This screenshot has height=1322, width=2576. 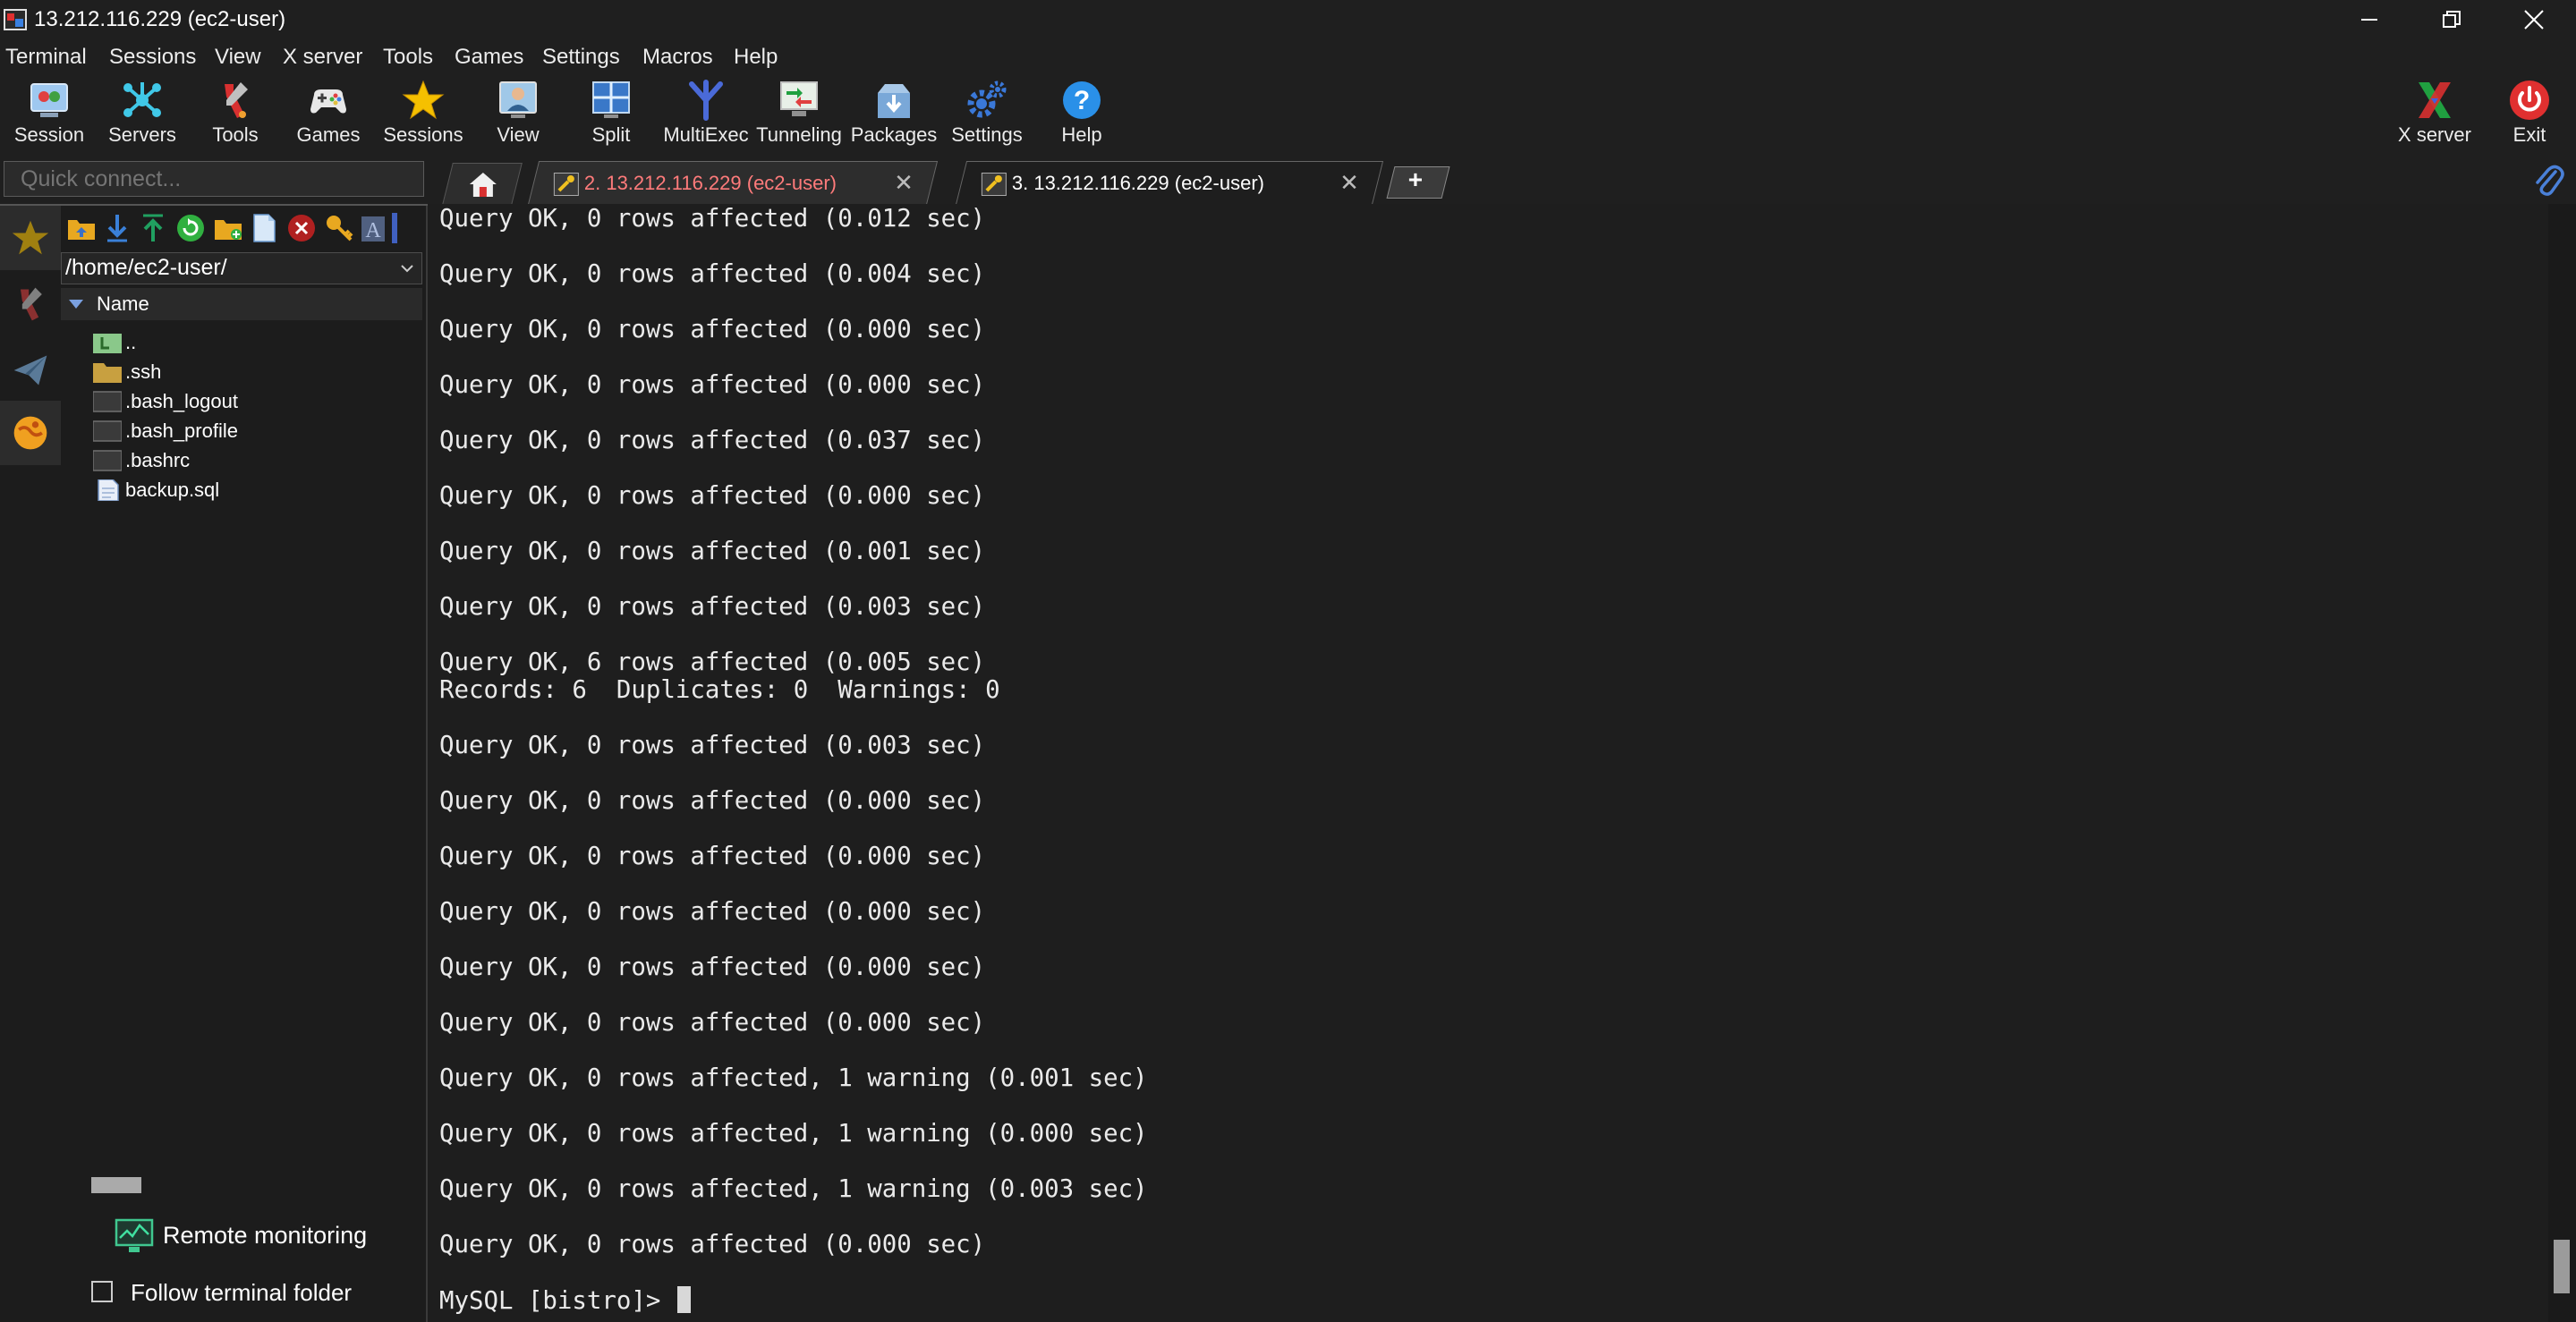 I want to click on home-tab, so click(x=482, y=184).